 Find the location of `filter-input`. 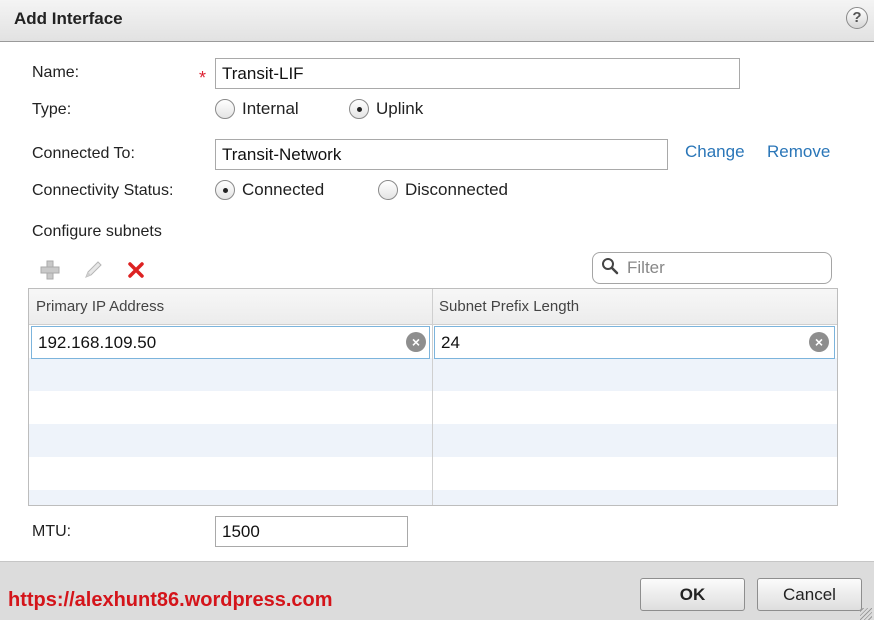

filter-input is located at coordinates (722, 268).